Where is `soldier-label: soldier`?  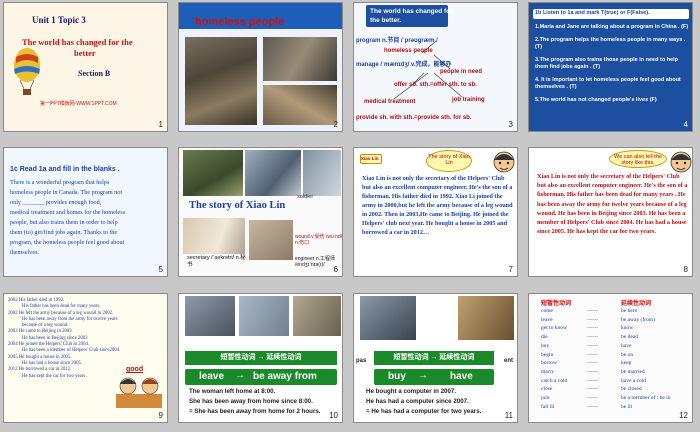 soldier-label: soldier is located at coordinates (305, 197).